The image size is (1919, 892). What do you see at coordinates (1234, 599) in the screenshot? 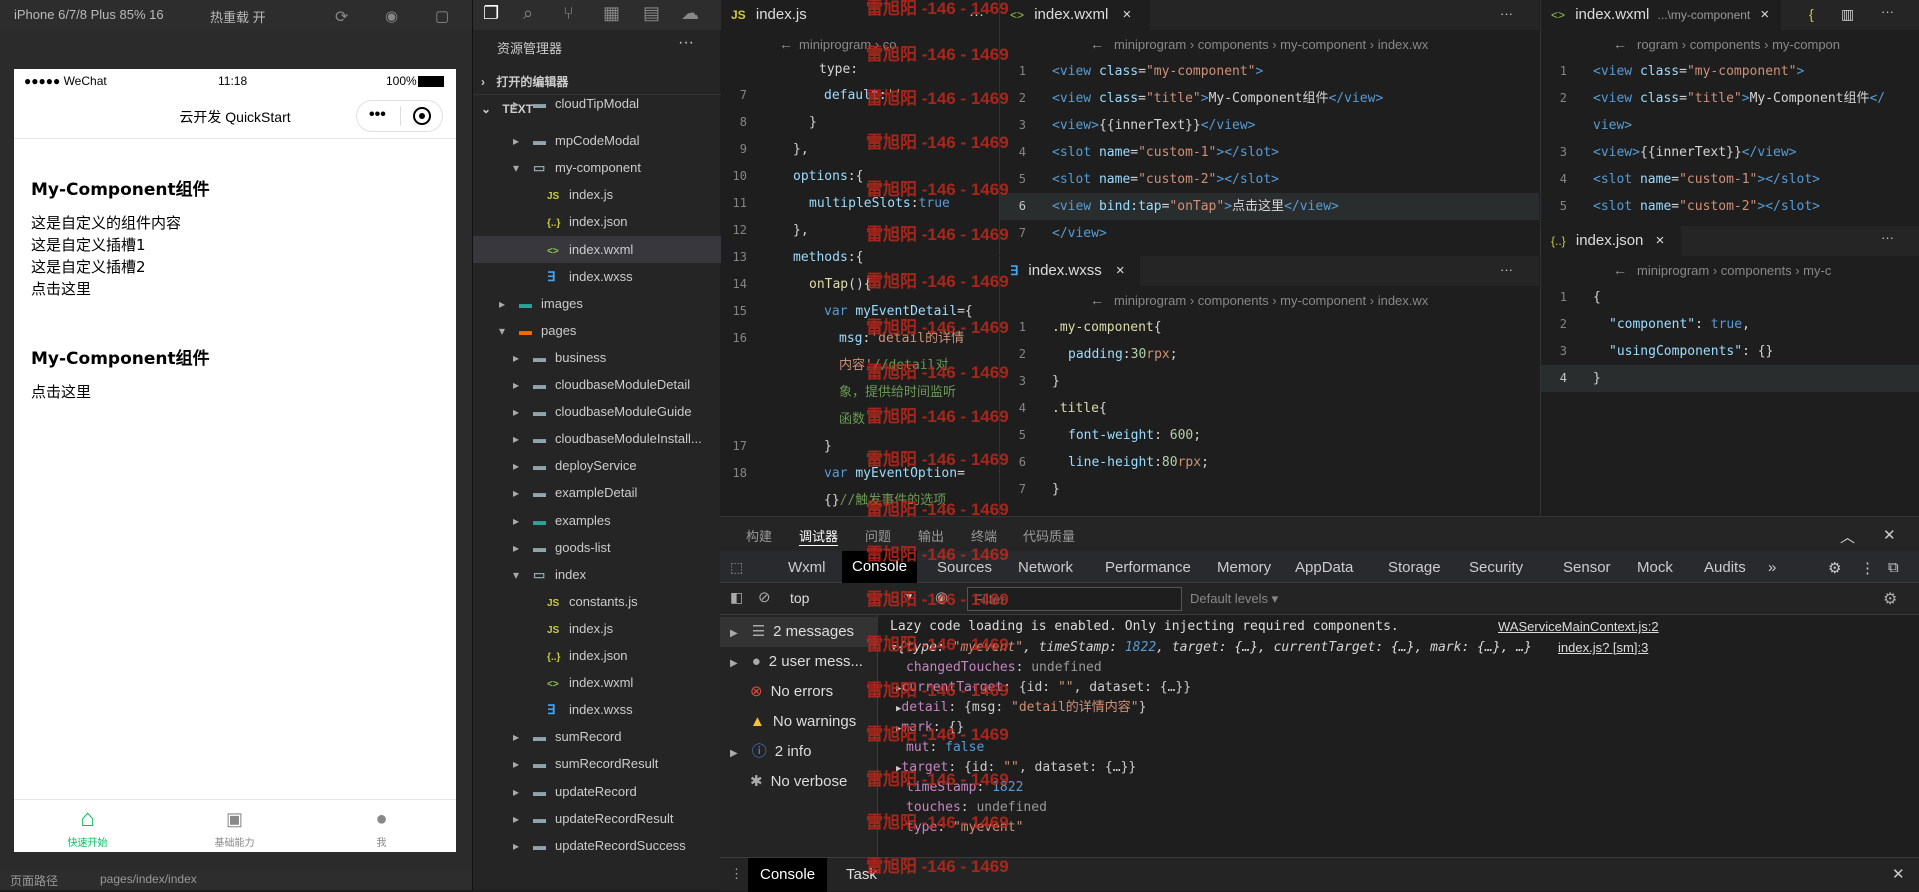
I see `log-levels-select: Default levels ▾` at bounding box center [1234, 599].